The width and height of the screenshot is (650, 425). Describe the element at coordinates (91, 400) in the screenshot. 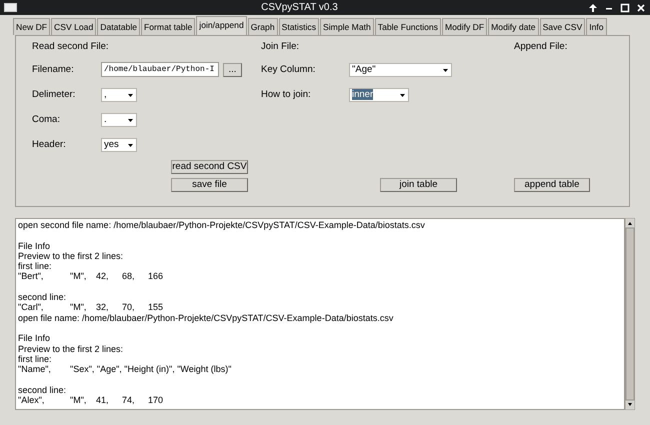

I see `log-line: "Alex", "M", 41, 74, 170` at that location.